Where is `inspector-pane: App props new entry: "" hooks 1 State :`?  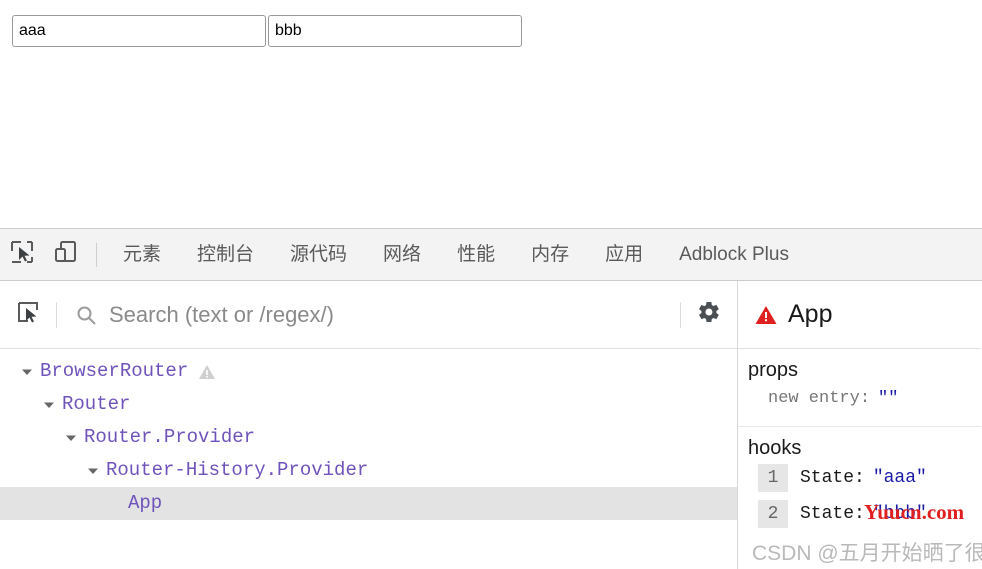 inspector-pane: App props new entry: "" hooks 1 State : is located at coordinates (859, 425).